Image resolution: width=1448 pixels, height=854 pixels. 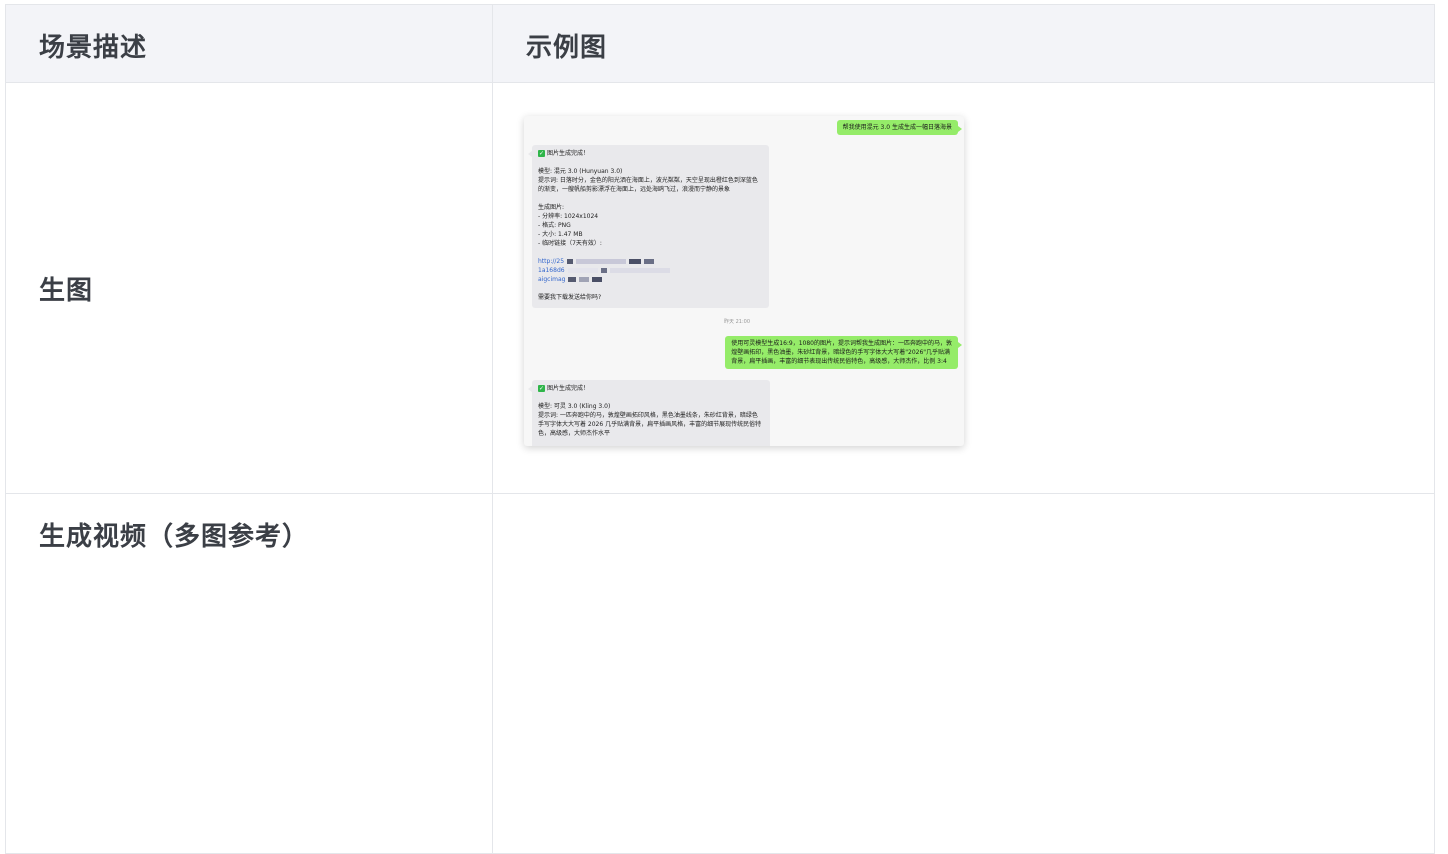 I want to click on reply-line: 模型: 混元 3.0 (Hunyuan 3.0), so click(x=580, y=171).